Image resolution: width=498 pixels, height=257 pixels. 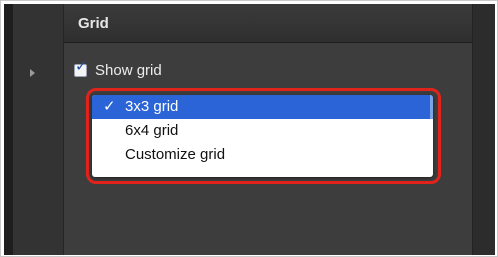 What do you see at coordinates (152, 106) in the screenshot?
I see `menu-item-label: 3x3 grid` at bounding box center [152, 106].